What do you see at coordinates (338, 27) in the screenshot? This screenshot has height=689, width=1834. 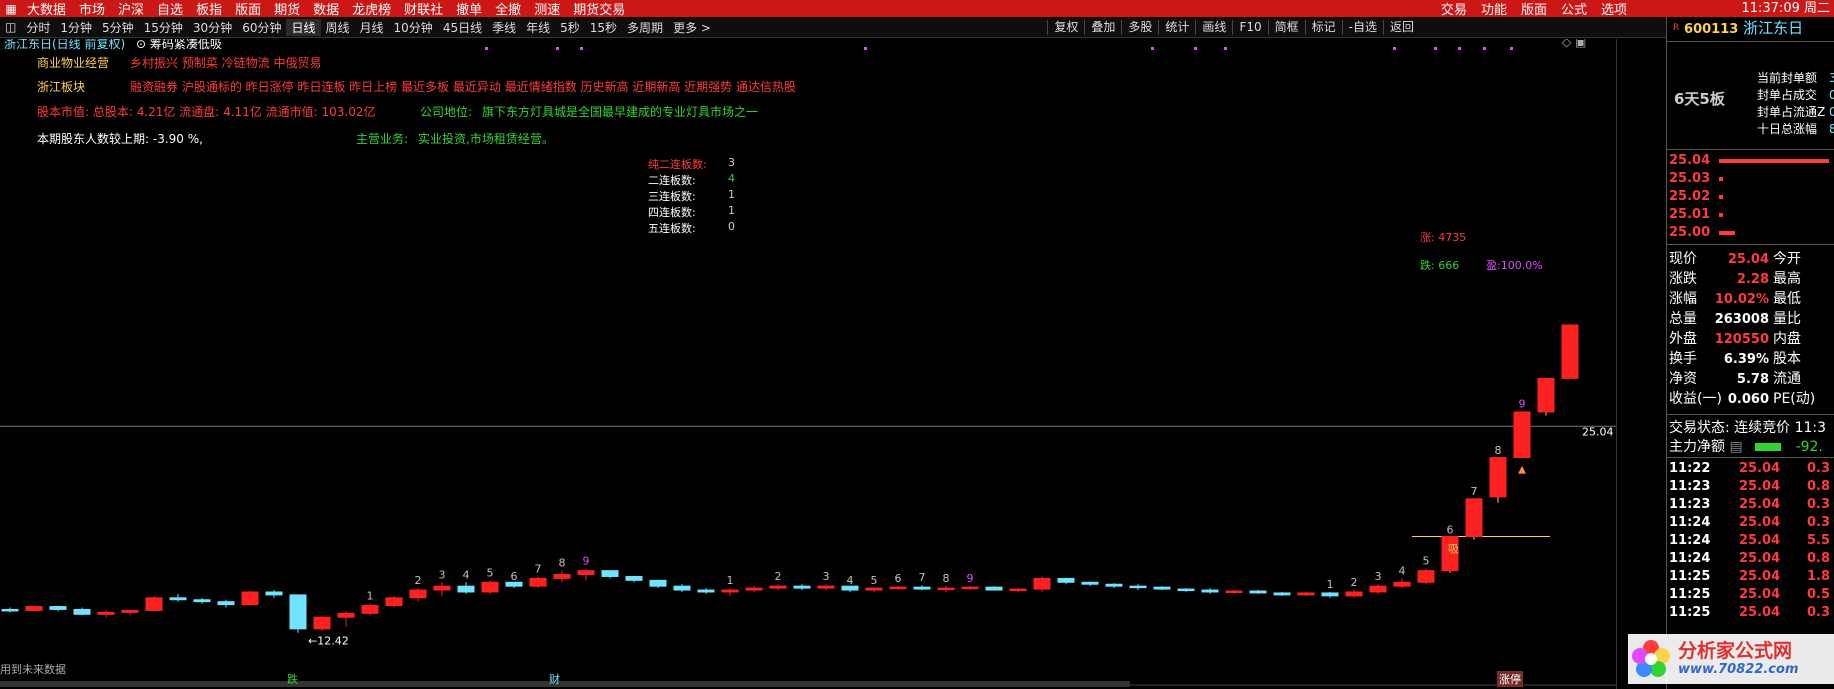 I see `period-tab-7: 周线` at bounding box center [338, 27].